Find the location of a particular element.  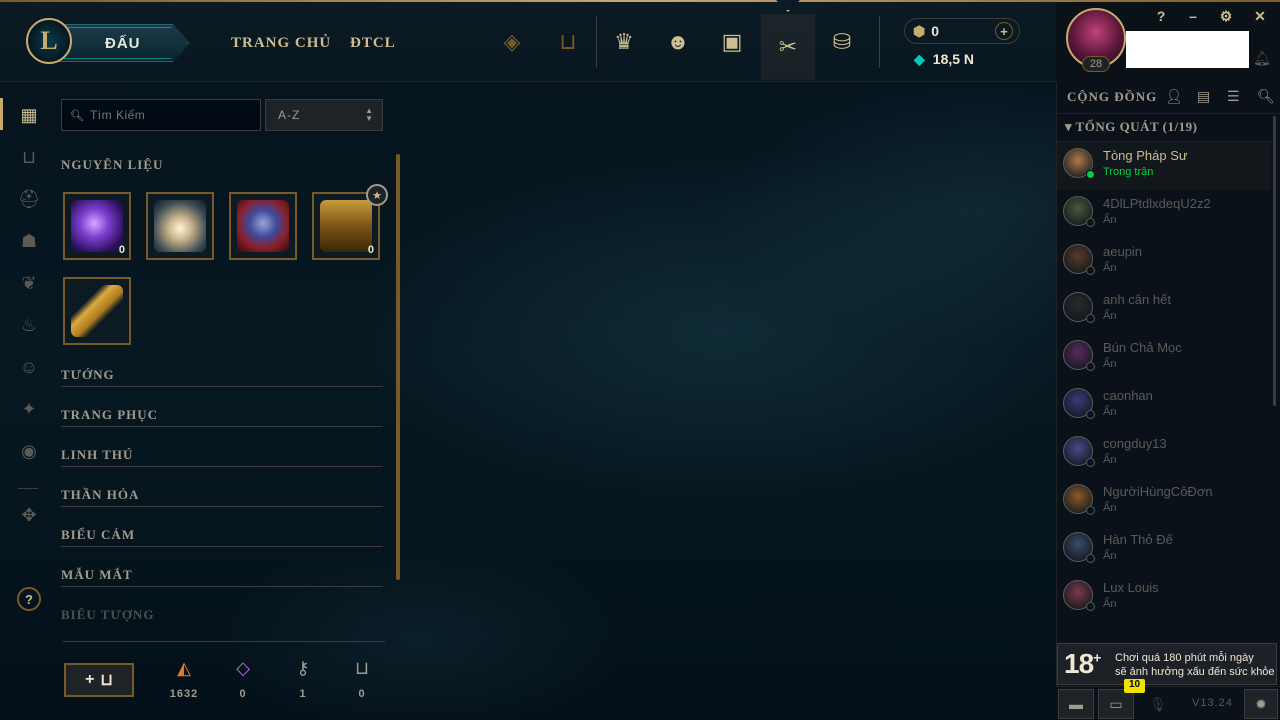

friend-row: anh cân hết Ẩn is located at coordinates (1164, 310).